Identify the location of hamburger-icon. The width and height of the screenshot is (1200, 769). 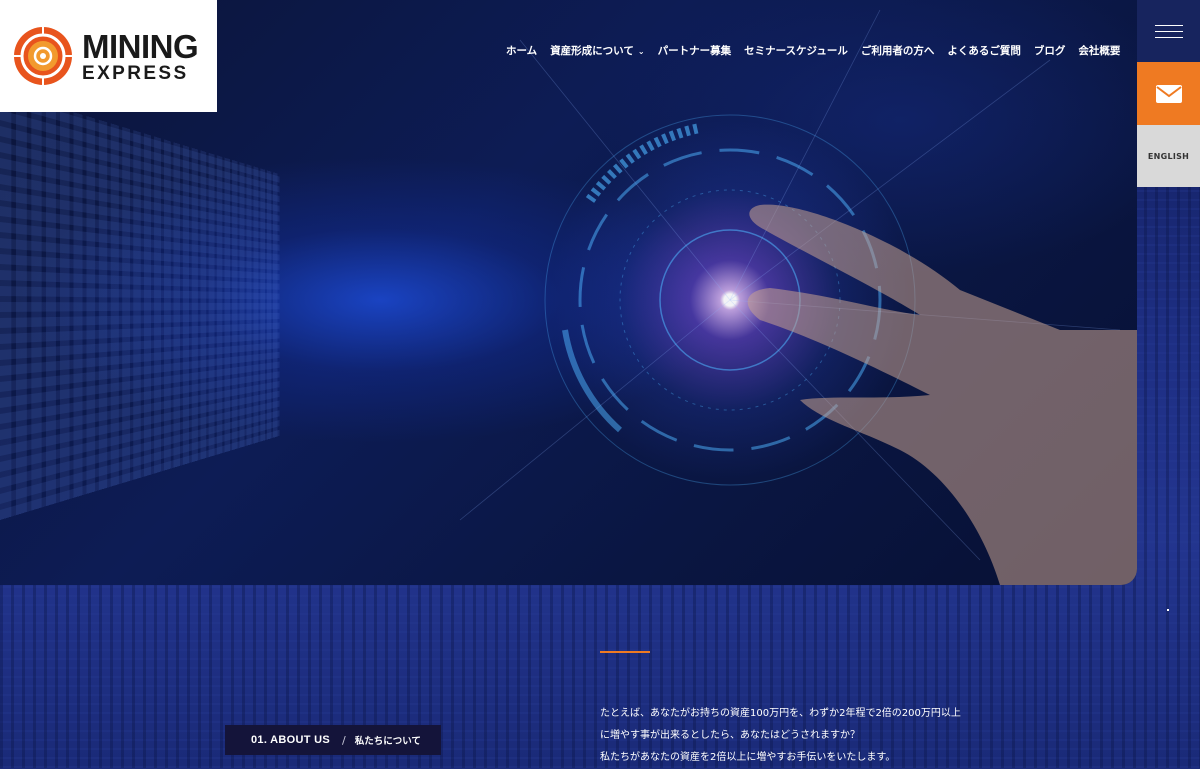
(1168, 31).